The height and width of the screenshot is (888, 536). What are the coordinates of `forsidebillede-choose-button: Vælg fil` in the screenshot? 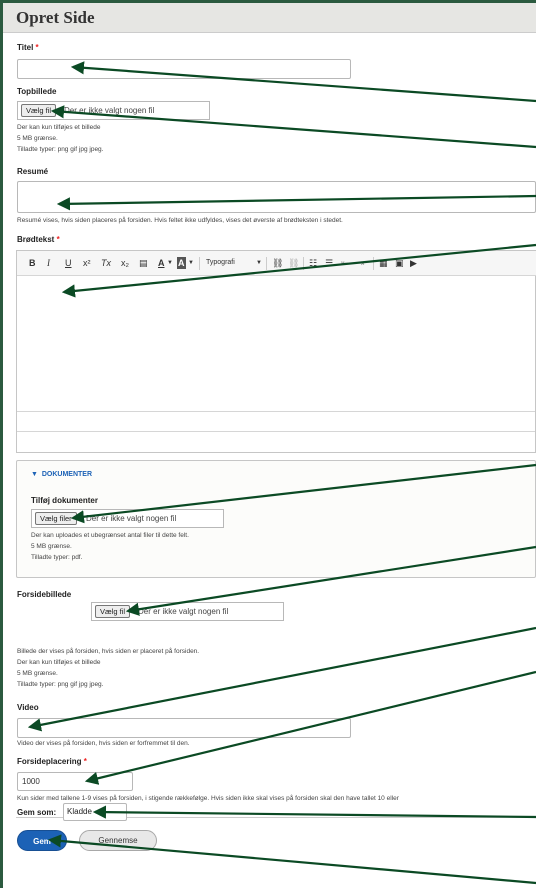 It's located at (113, 611).